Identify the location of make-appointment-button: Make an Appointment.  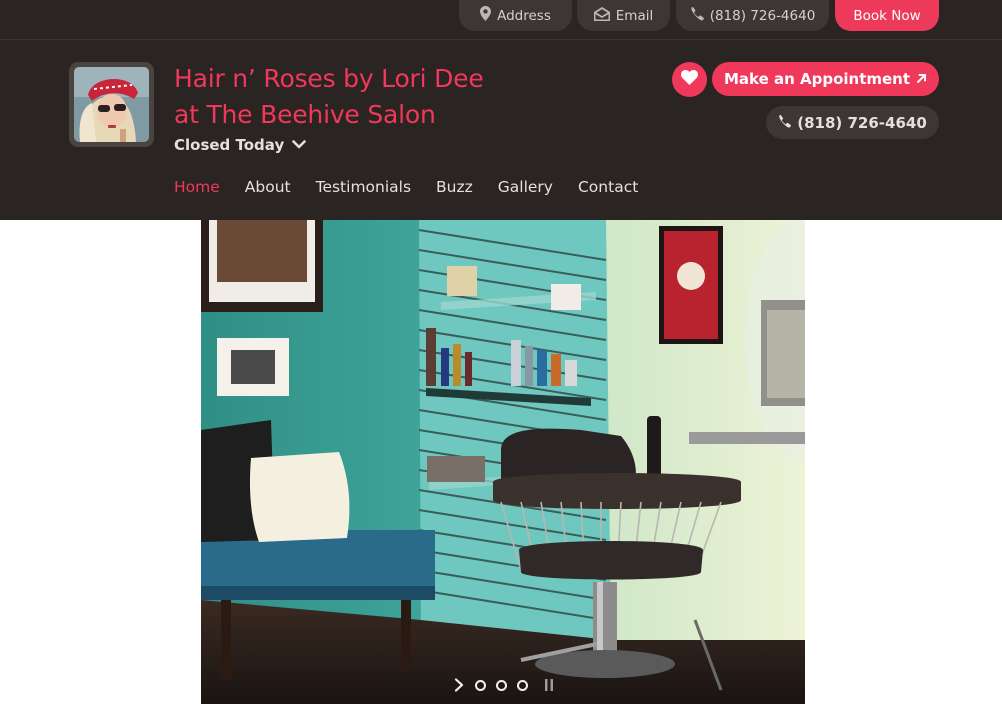
(825, 79).